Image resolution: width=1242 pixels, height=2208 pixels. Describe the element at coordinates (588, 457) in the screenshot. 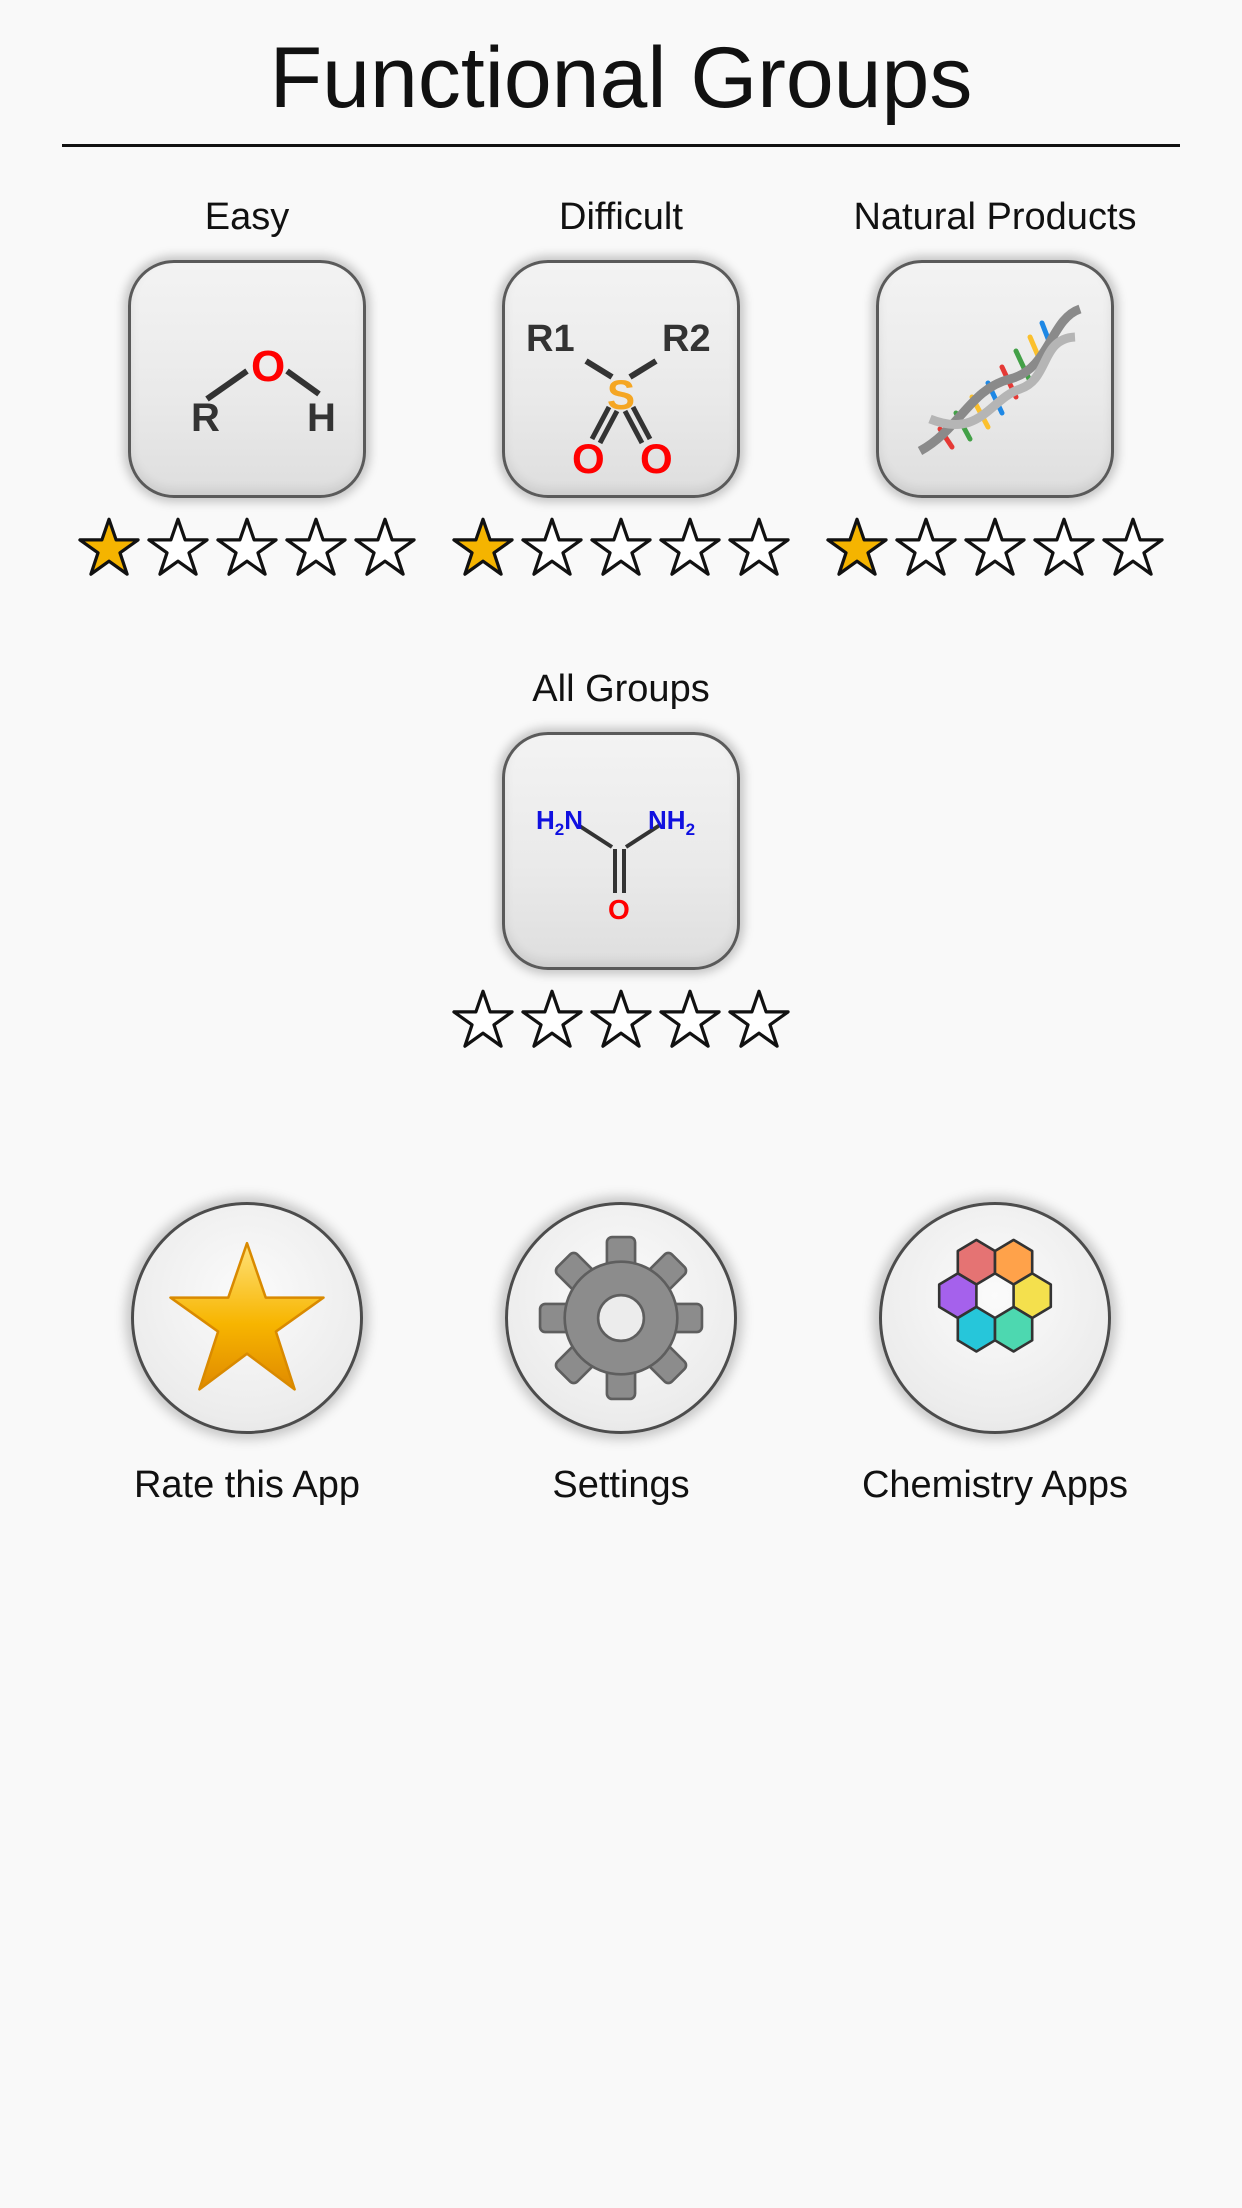

I see `atom-o-left: O` at that location.